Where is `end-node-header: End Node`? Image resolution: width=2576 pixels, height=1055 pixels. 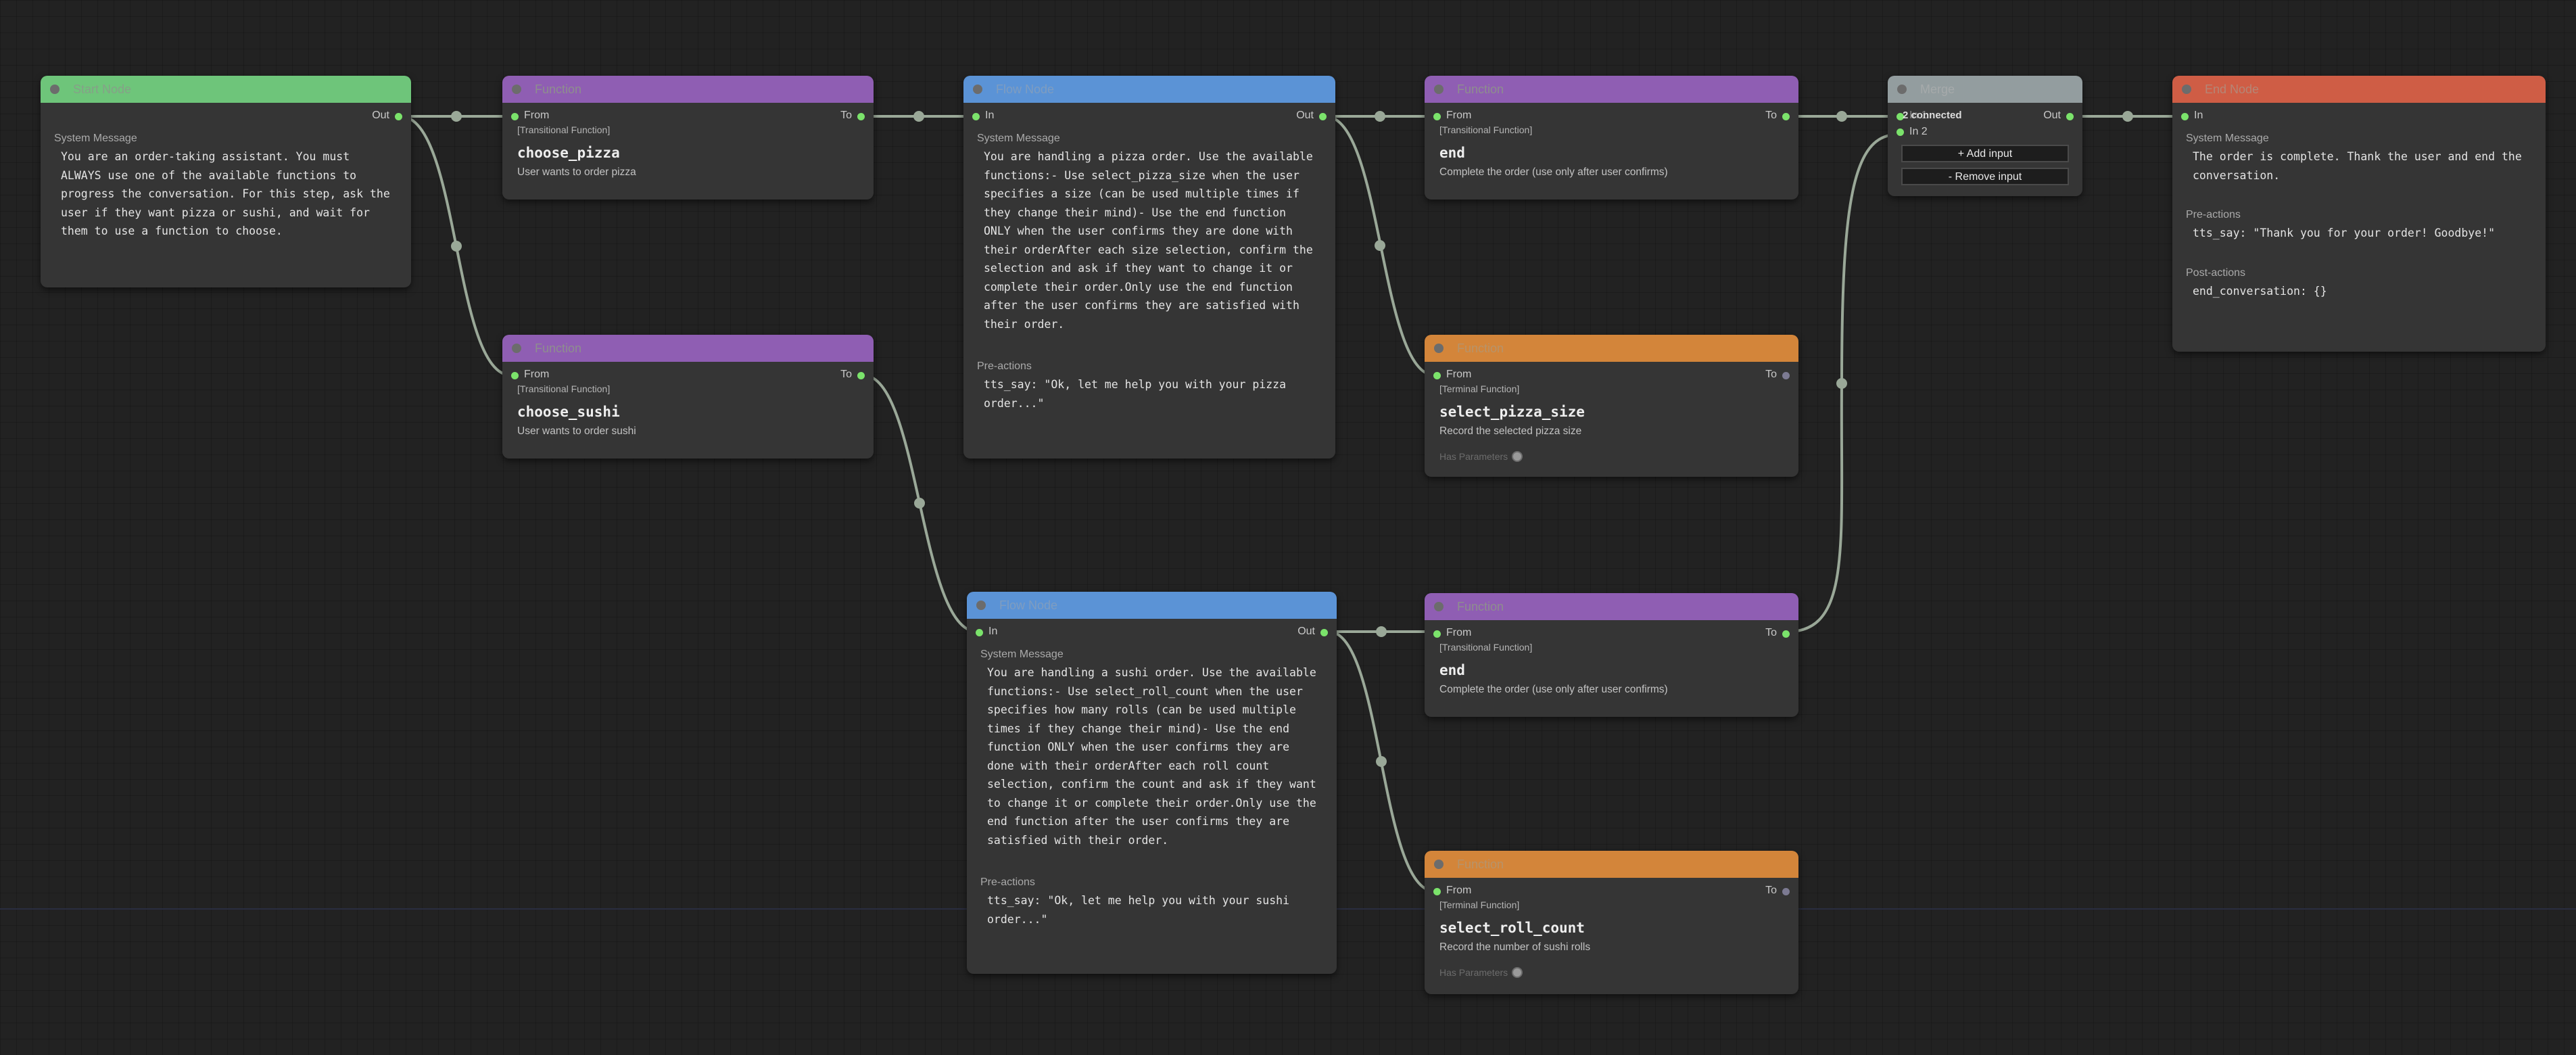 end-node-header: End Node is located at coordinates (2359, 89).